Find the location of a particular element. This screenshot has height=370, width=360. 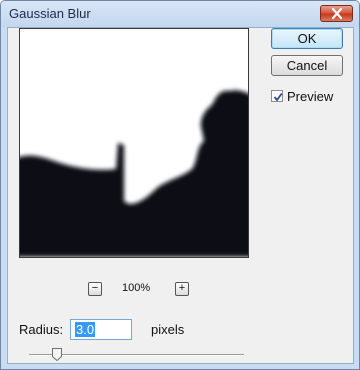

slider-thumb-icon is located at coordinates (56, 355).